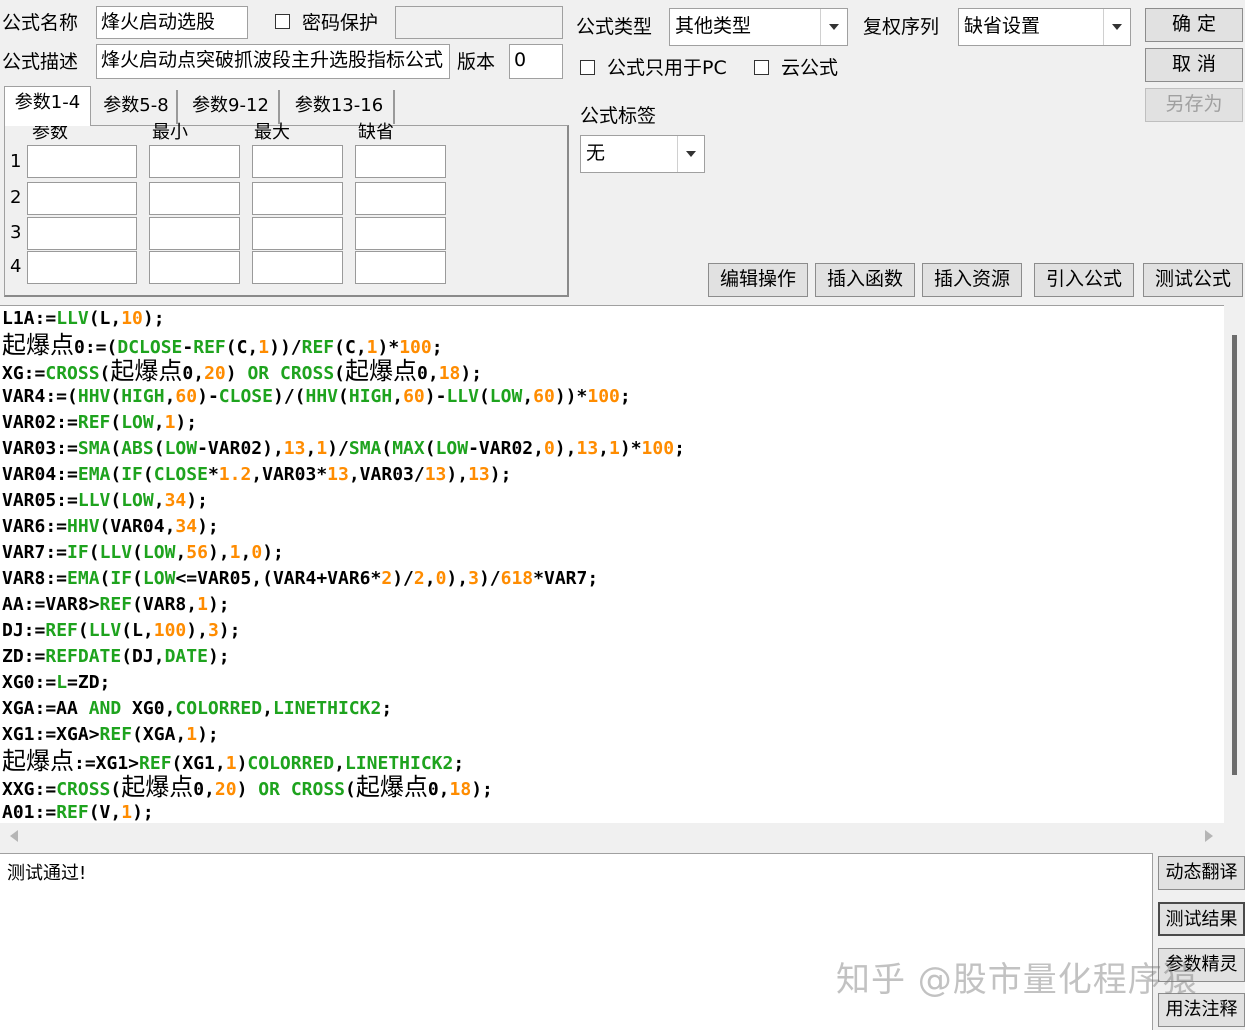  What do you see at coordinates (143, 656) in the screenshot?
I see `code-token: (DJ,` at bounding box center [143, 656].